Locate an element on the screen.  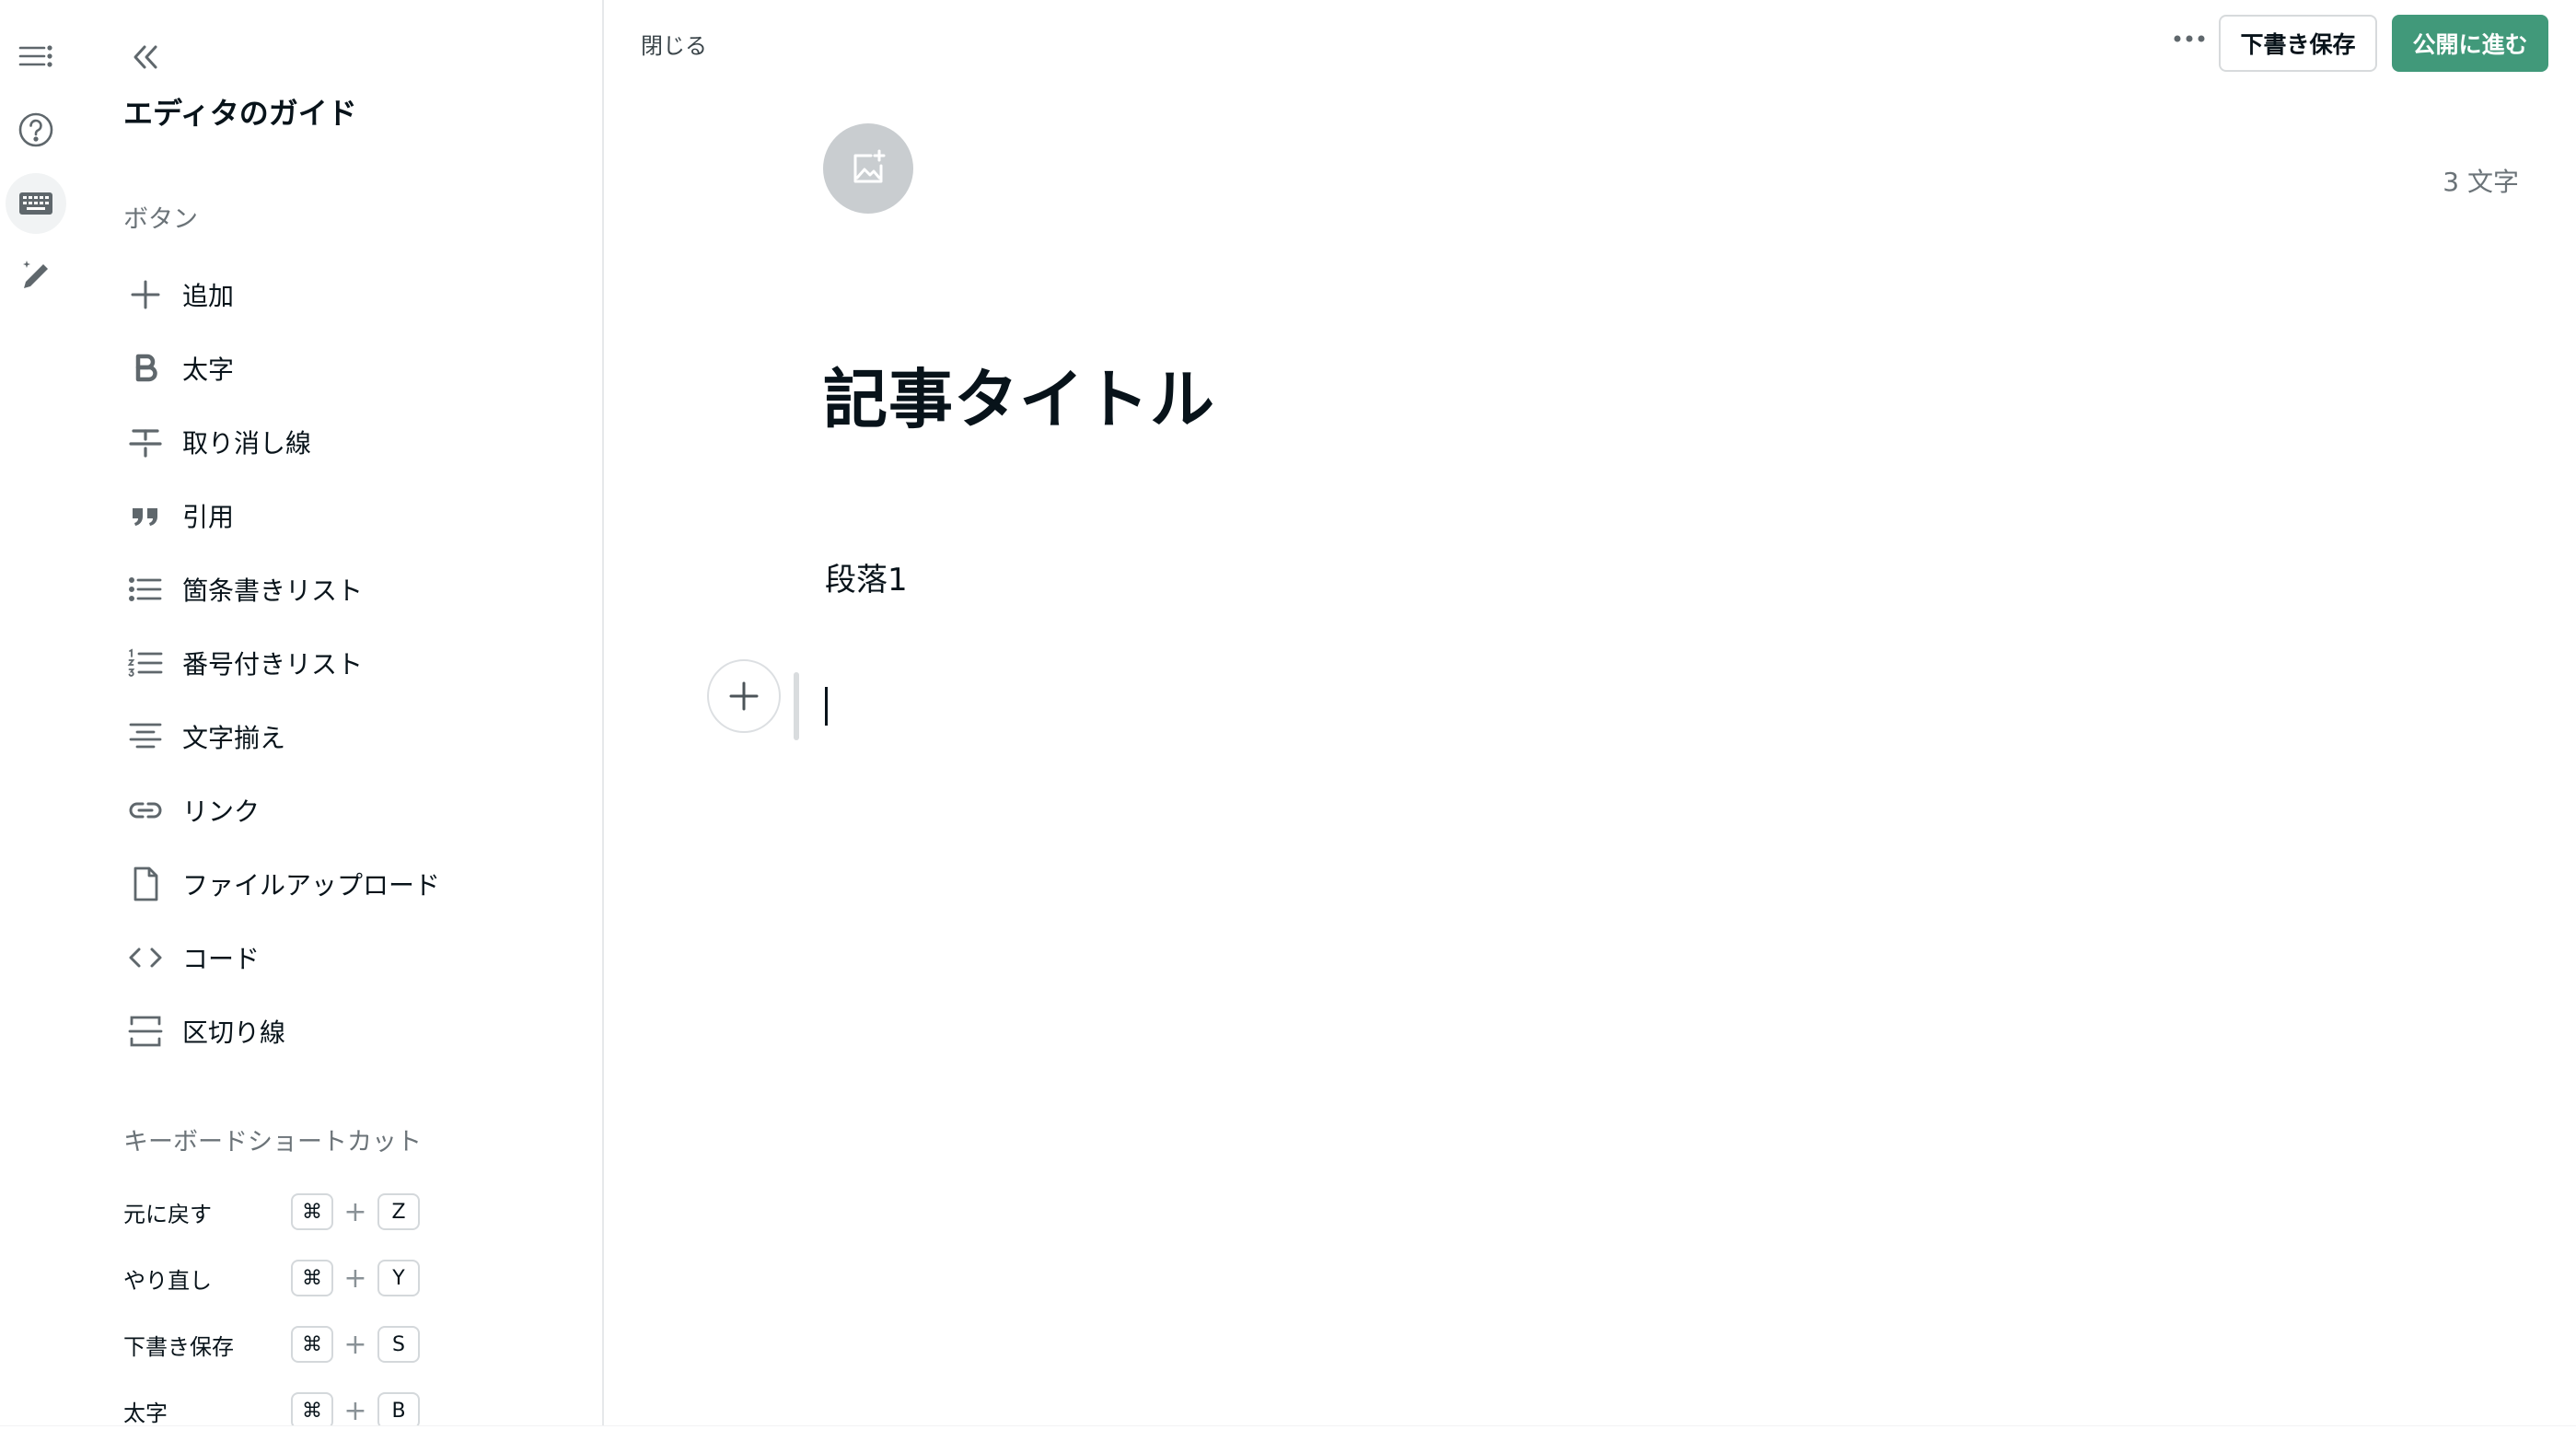
shortcut-row-redo: やり直し ⌘ + Y is located at coordinates (353, 1278).